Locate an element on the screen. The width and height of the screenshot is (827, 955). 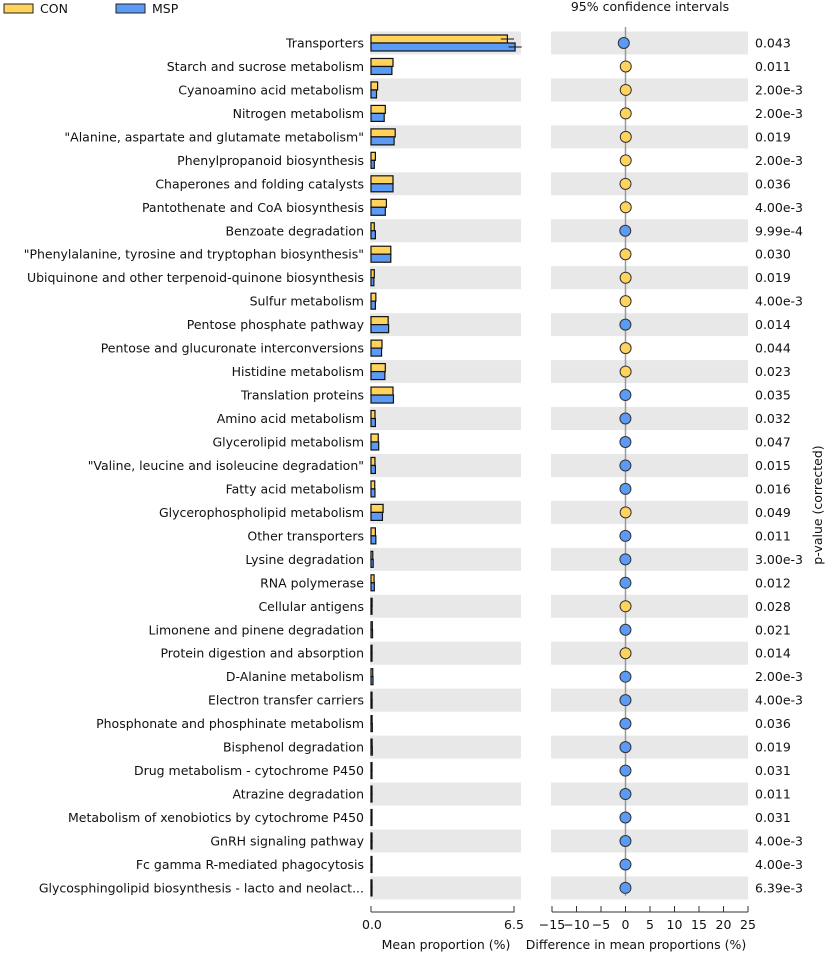
row: Fatty acid metabolism 0.016 is located at coordinates (508, 489).